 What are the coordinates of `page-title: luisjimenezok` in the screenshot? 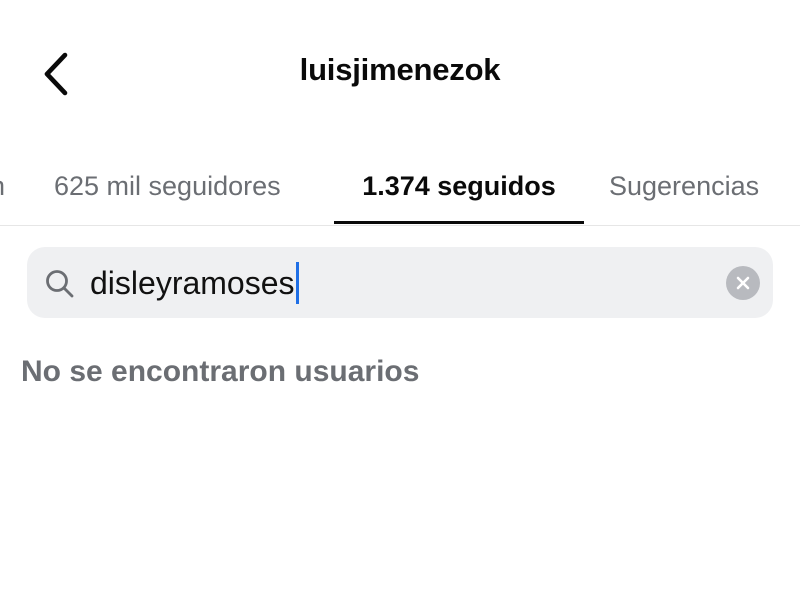 It's located at (400, 69).